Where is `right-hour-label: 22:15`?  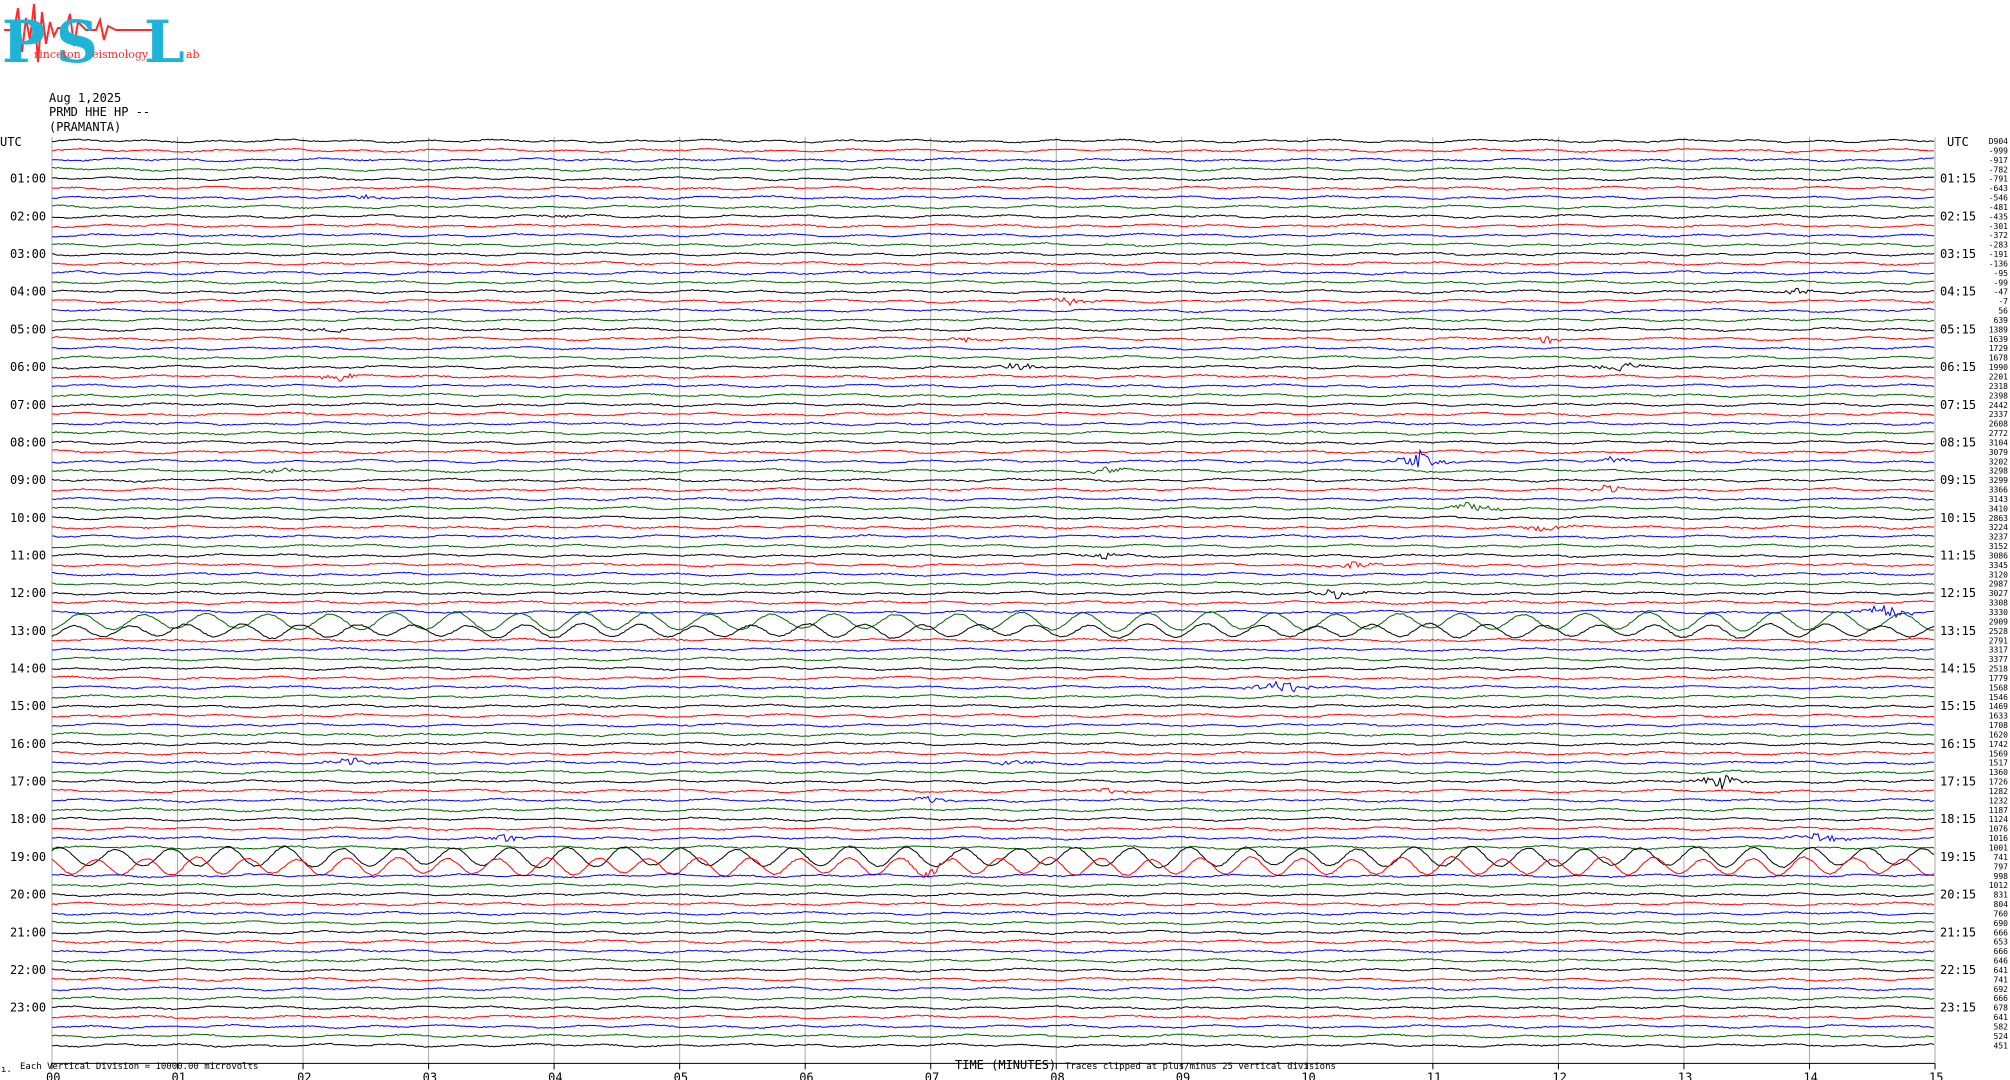 right-hour-label: 22:15 is located at coordinates (1958, 970).